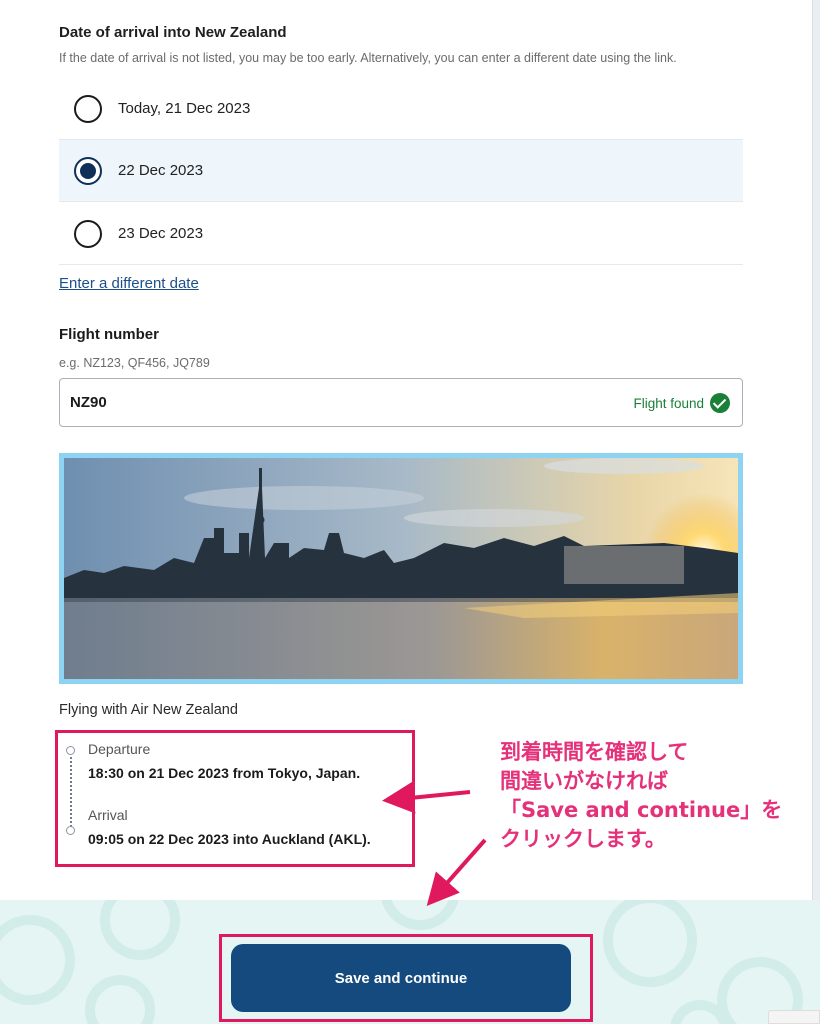 The image size is (820, 1024). Describe the element at coordinates (224, 773) in the screenshot. I see `departure-value: 18:30 on 21 Dec 2023 from Tokyo, Japan.` at that location.